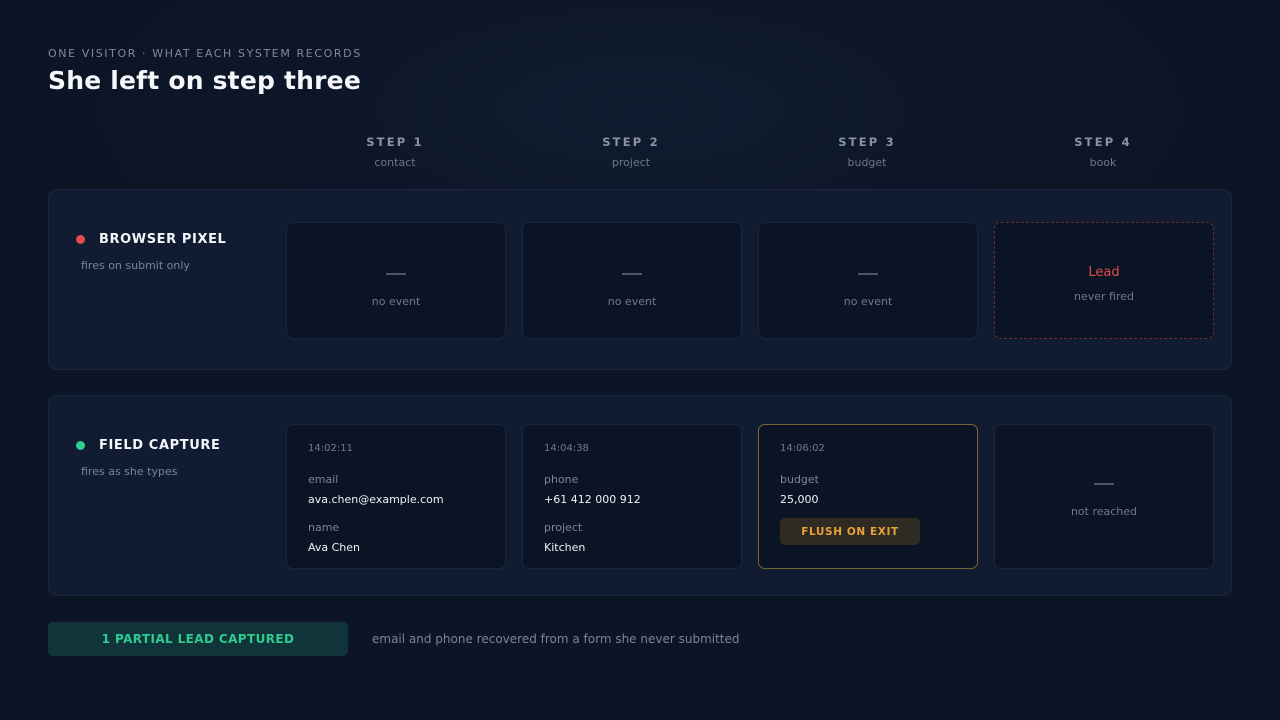  Describe the element at coordinates (631, 152) in the screenshot. I see `step-header: STEP 2 project` at that location.